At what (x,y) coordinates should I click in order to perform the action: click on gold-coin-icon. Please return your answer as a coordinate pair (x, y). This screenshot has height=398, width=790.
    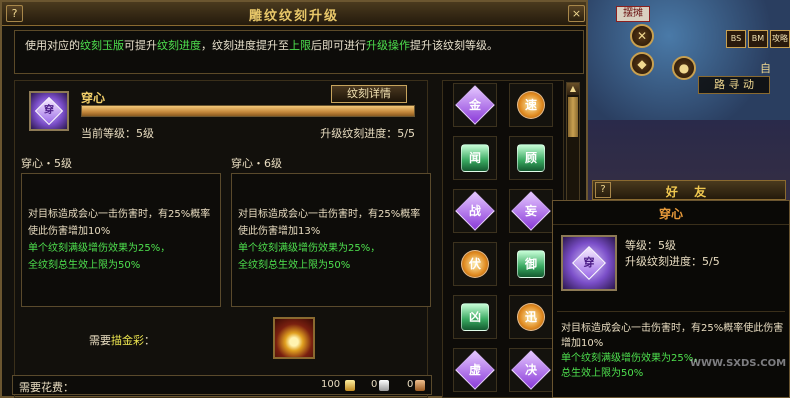
    Looking at the image, I should click on (350, 385).